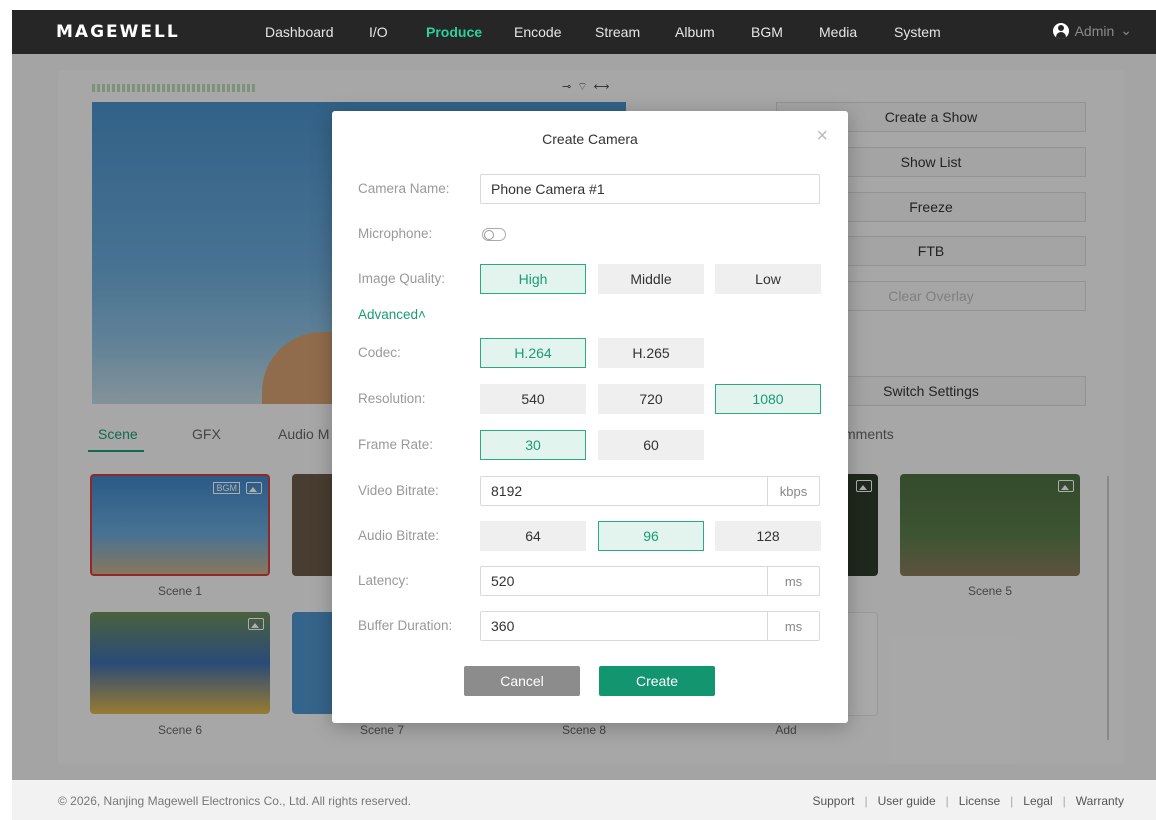 This screenshot has width=1156, height=820. Describe the element at coordinates (395, 233) in the screenshot. I see `microphone-label: Microphone:` at that location.